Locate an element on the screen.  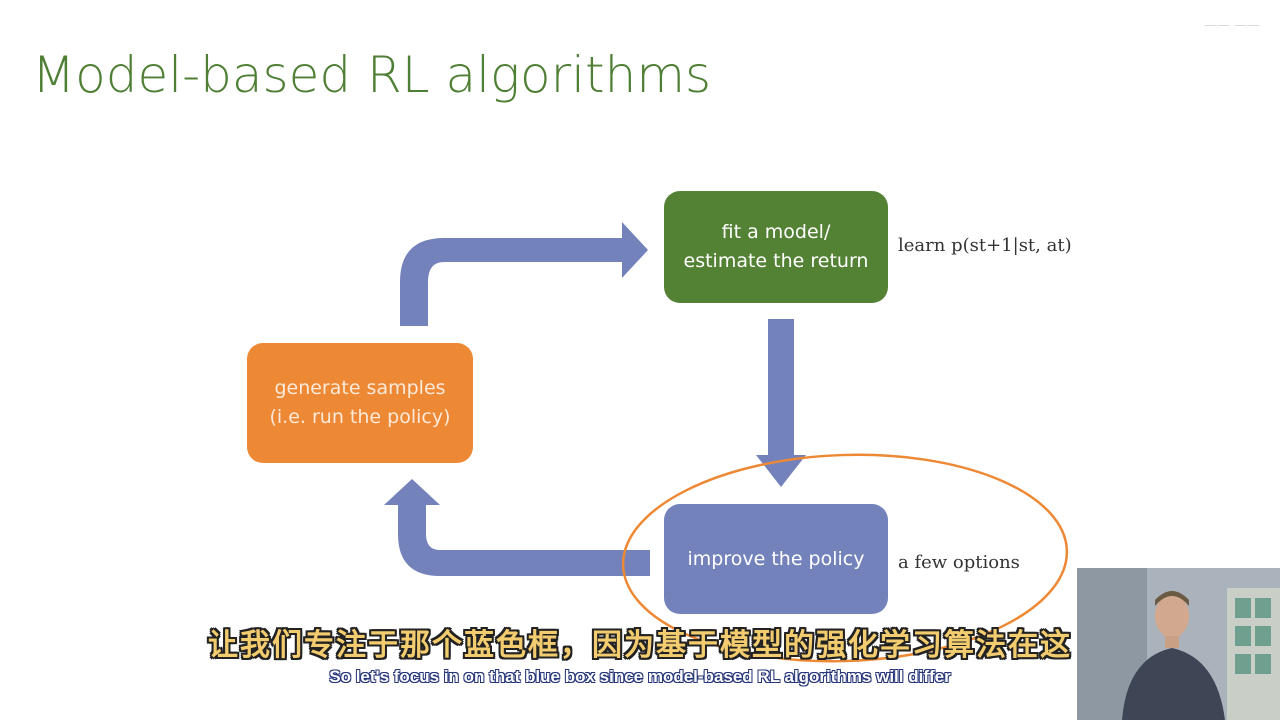
chinese-subtitle: 让我们专注于那个蓝色框，因为基于模型的强化学习算法在这 is located at coordinates (640, 645).